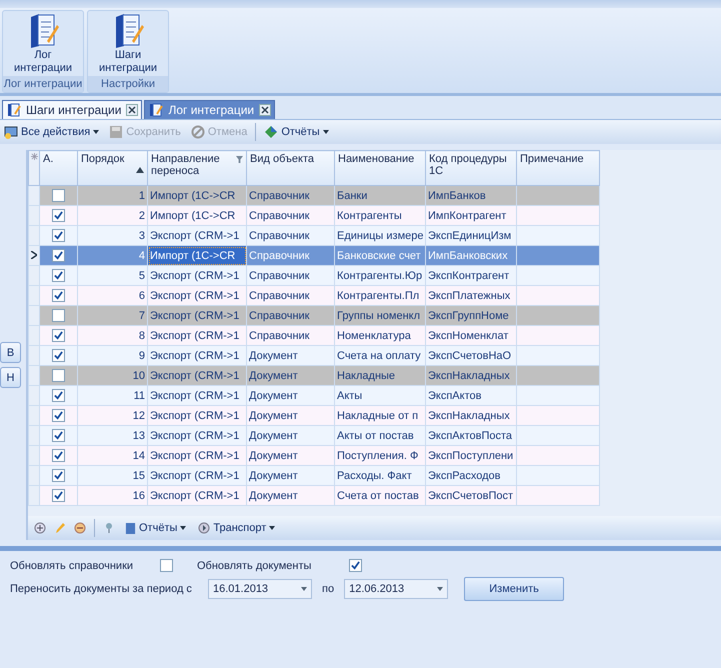 This screenshot has width=721, height=668. I want to click on remove-icon, so click(80, 528).